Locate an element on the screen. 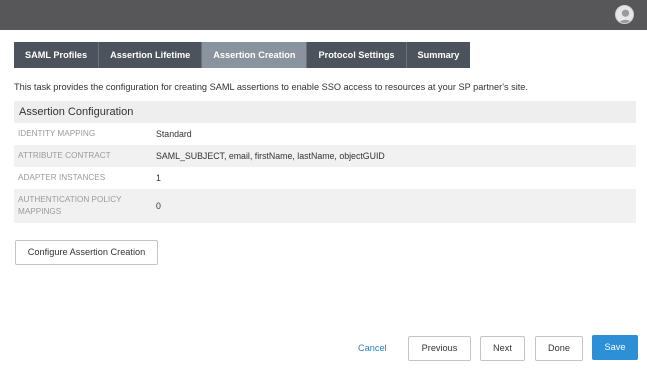 The height and width of the screenshot is (372, 647). row-label: ADAPTER INSTANCES is located at coordinates (62, 177).